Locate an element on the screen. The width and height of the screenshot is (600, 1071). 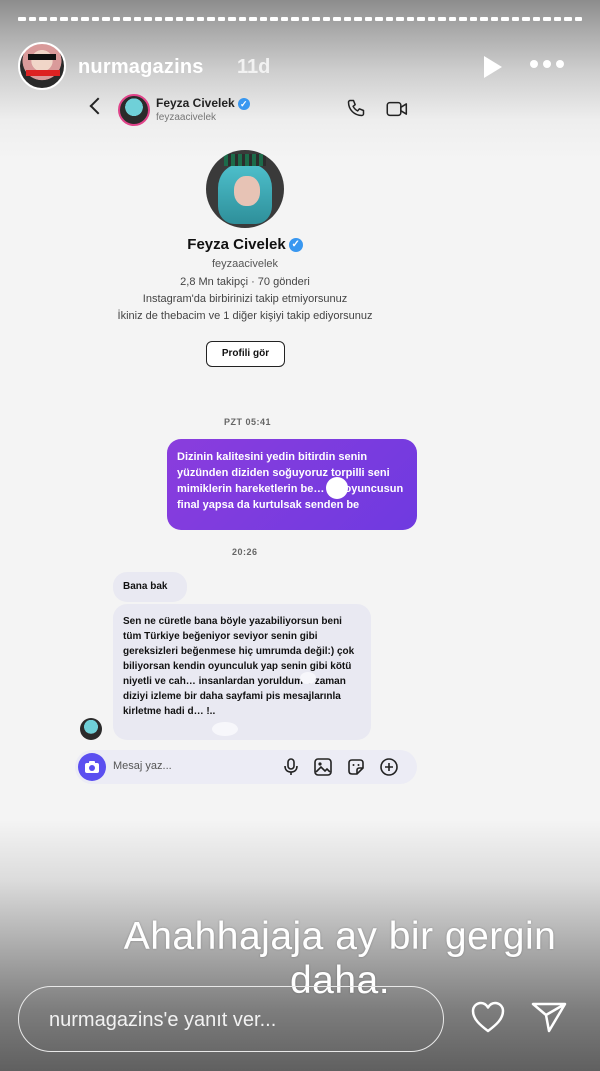
mic-icon is located at coordinates (291, 767).